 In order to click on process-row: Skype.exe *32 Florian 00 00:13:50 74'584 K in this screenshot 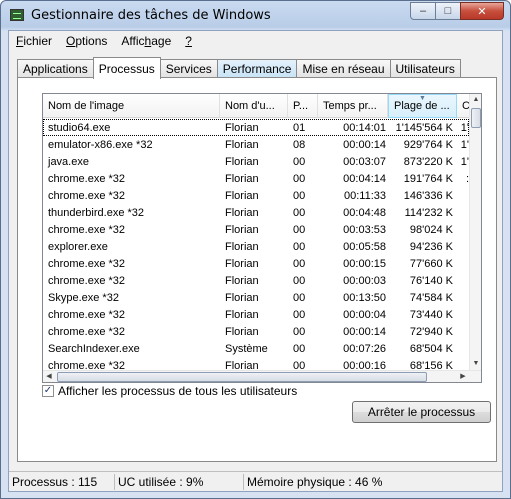, I will do `click(256, 297)`.